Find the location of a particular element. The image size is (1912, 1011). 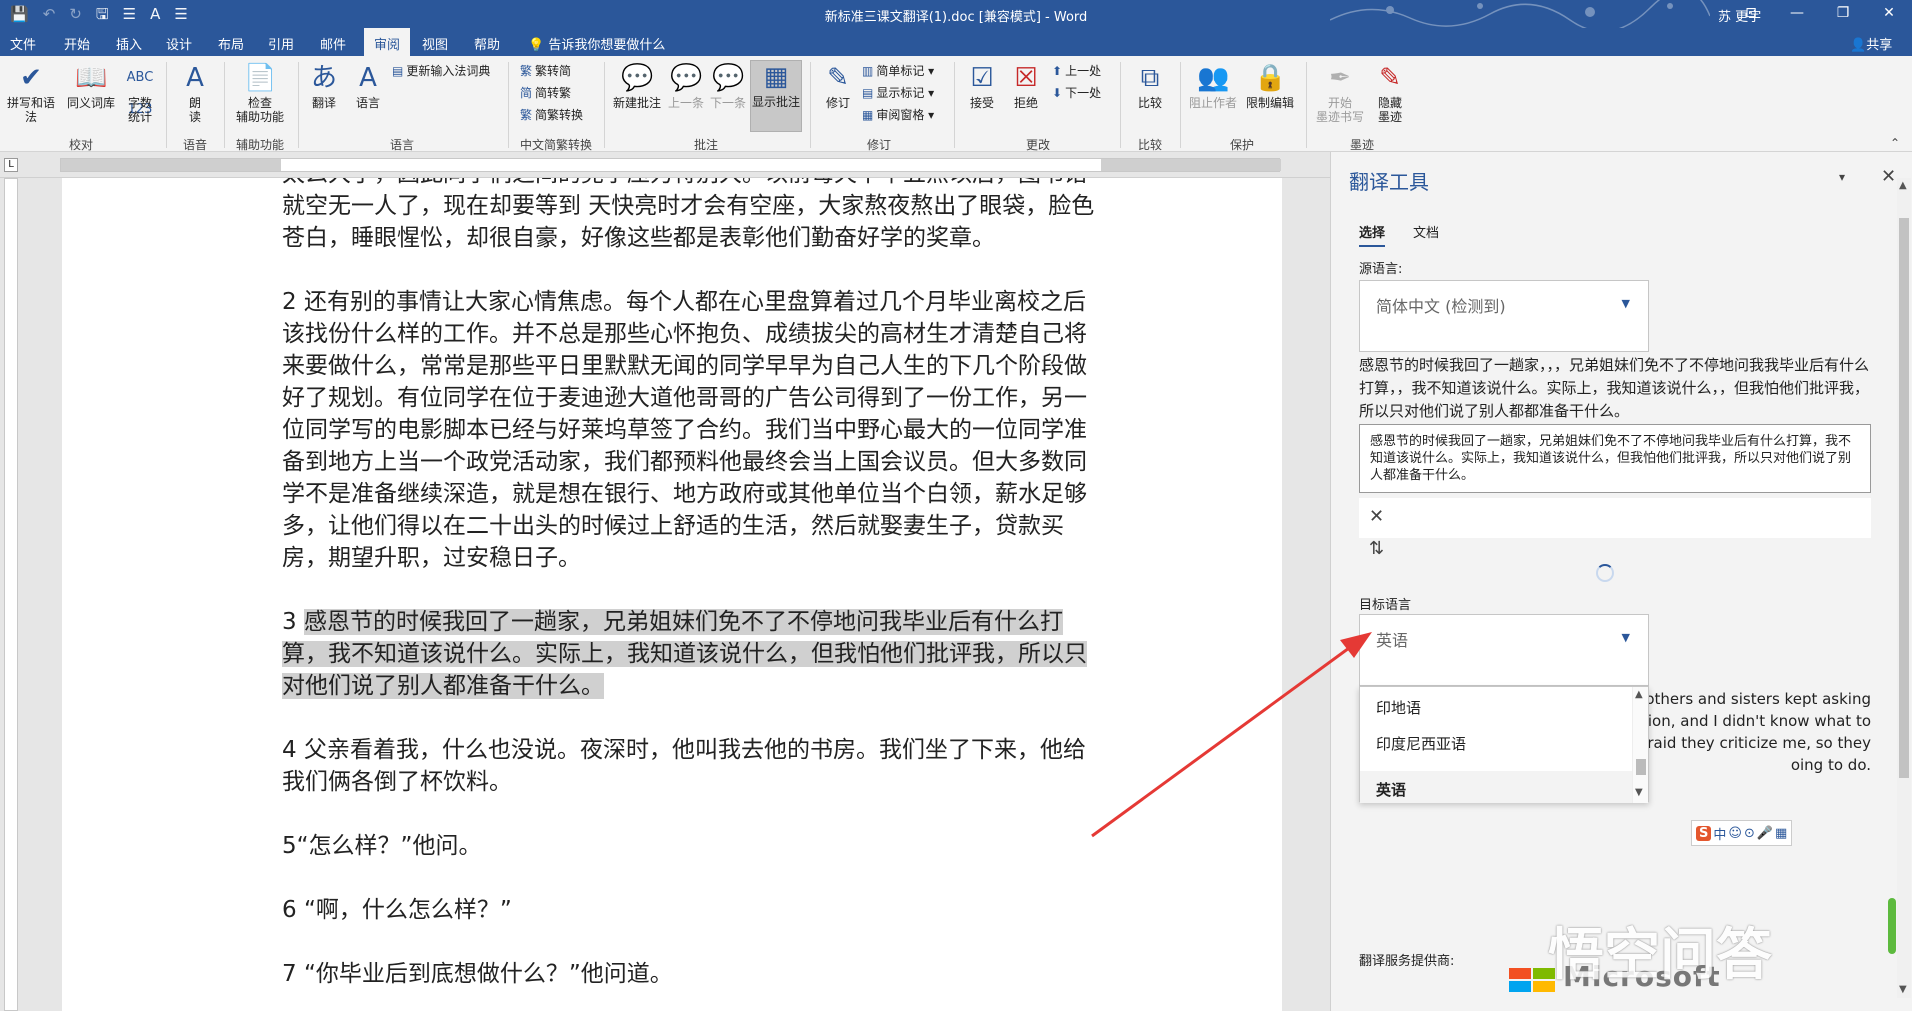

paragraph: 7 “你毕业后到底想做什么？”他问道。 is located at coordinates (692, 974).